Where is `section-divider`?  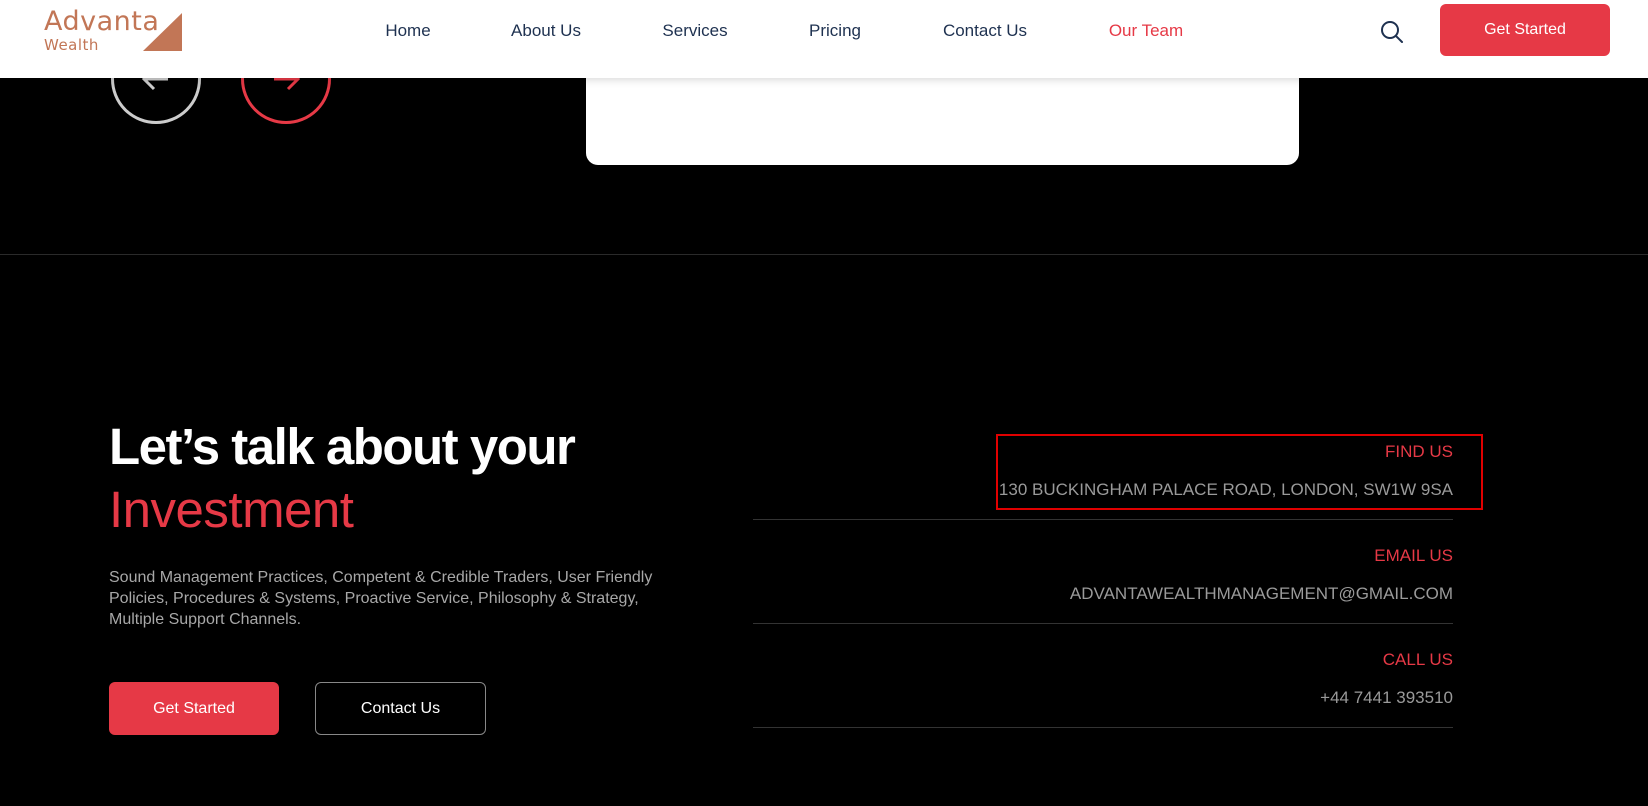 section-divider is located at coordinates (824, 254).